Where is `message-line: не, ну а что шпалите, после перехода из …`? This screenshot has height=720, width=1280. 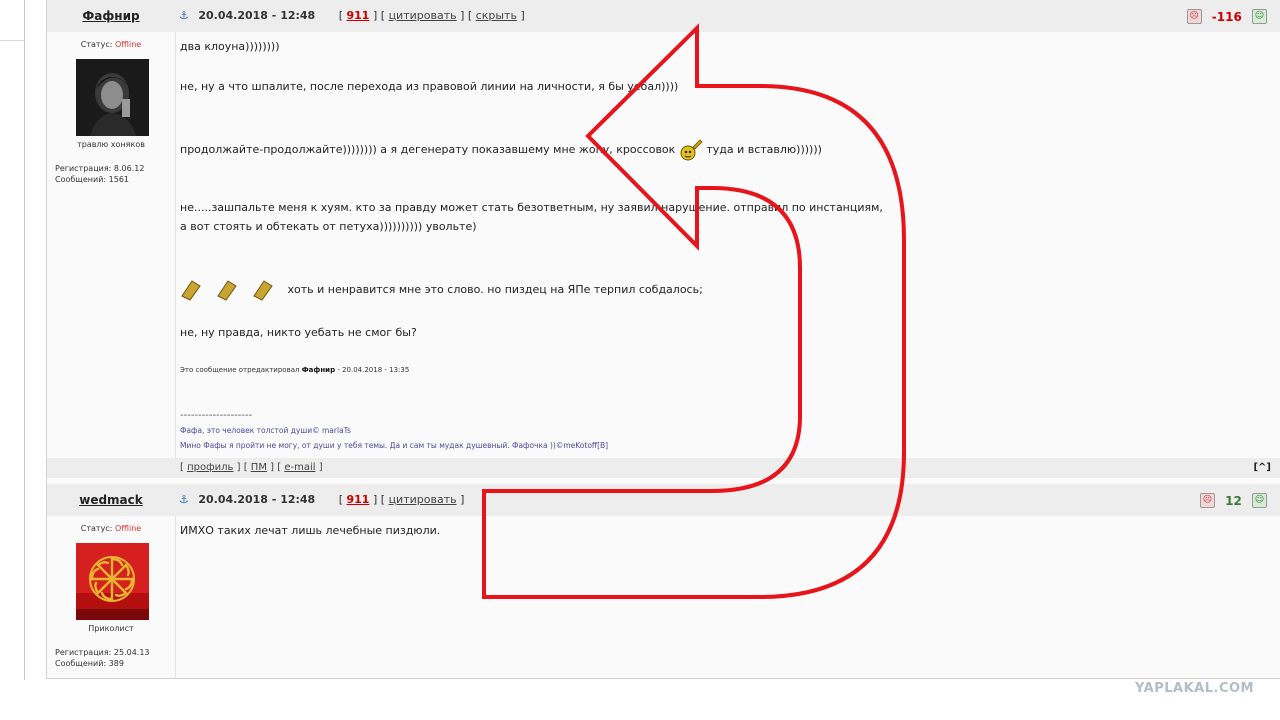 message-line: не, ну а что шпалите, после перехода из … is located at coordinates (429, 86).